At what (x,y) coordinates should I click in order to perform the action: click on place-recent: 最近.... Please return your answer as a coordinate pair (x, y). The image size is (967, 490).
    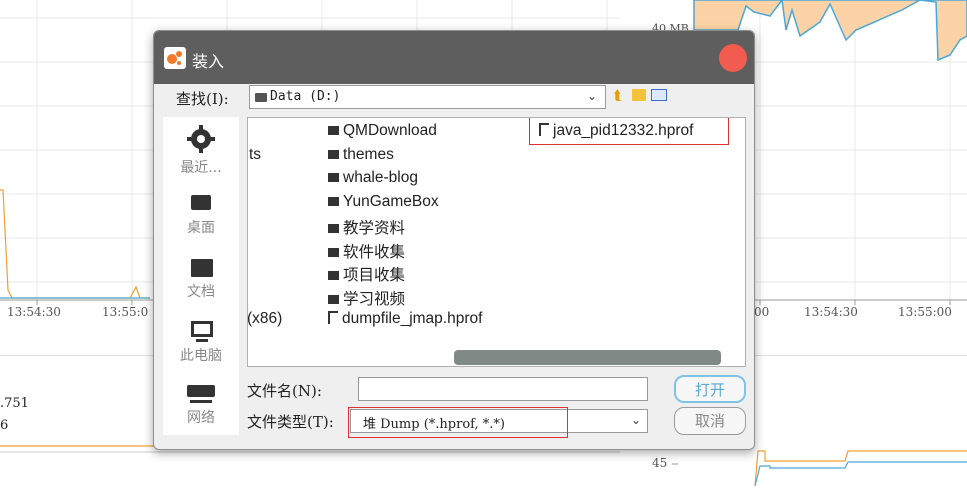
    Looking at the image, I should click on (201, 151).